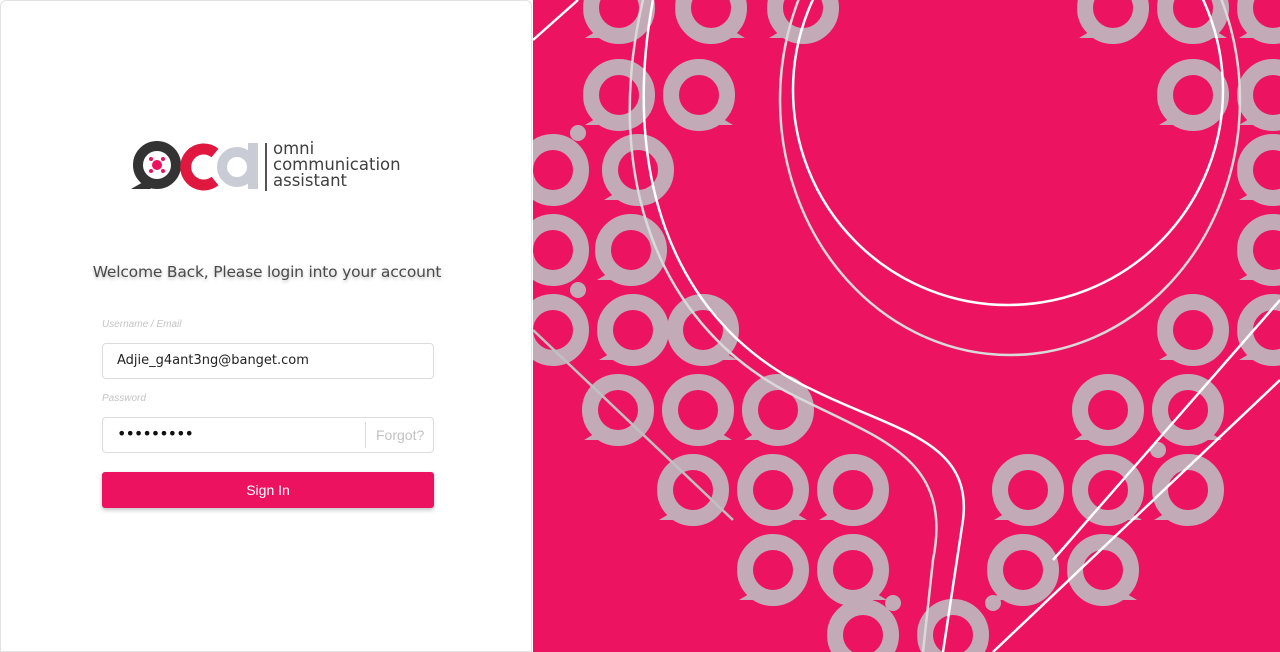 Image resolution: width=1280 pixels, height=652 pixels. I want to click on forgot-password-link: Forgot?, so click(400, 435).